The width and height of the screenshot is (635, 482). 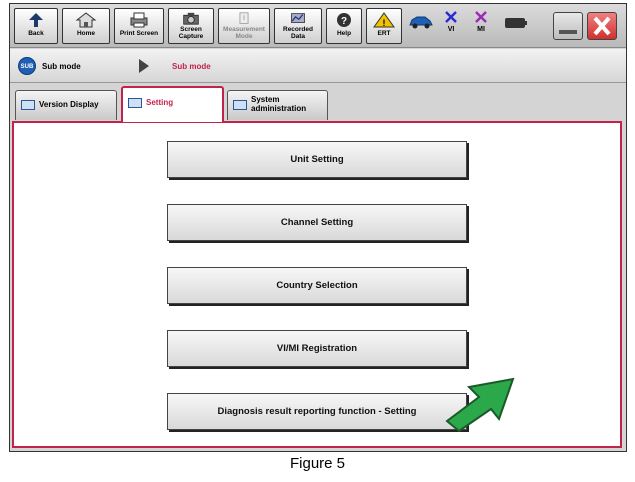 I want to click on ert-button: ! ERT, so click(x=384, y=26).